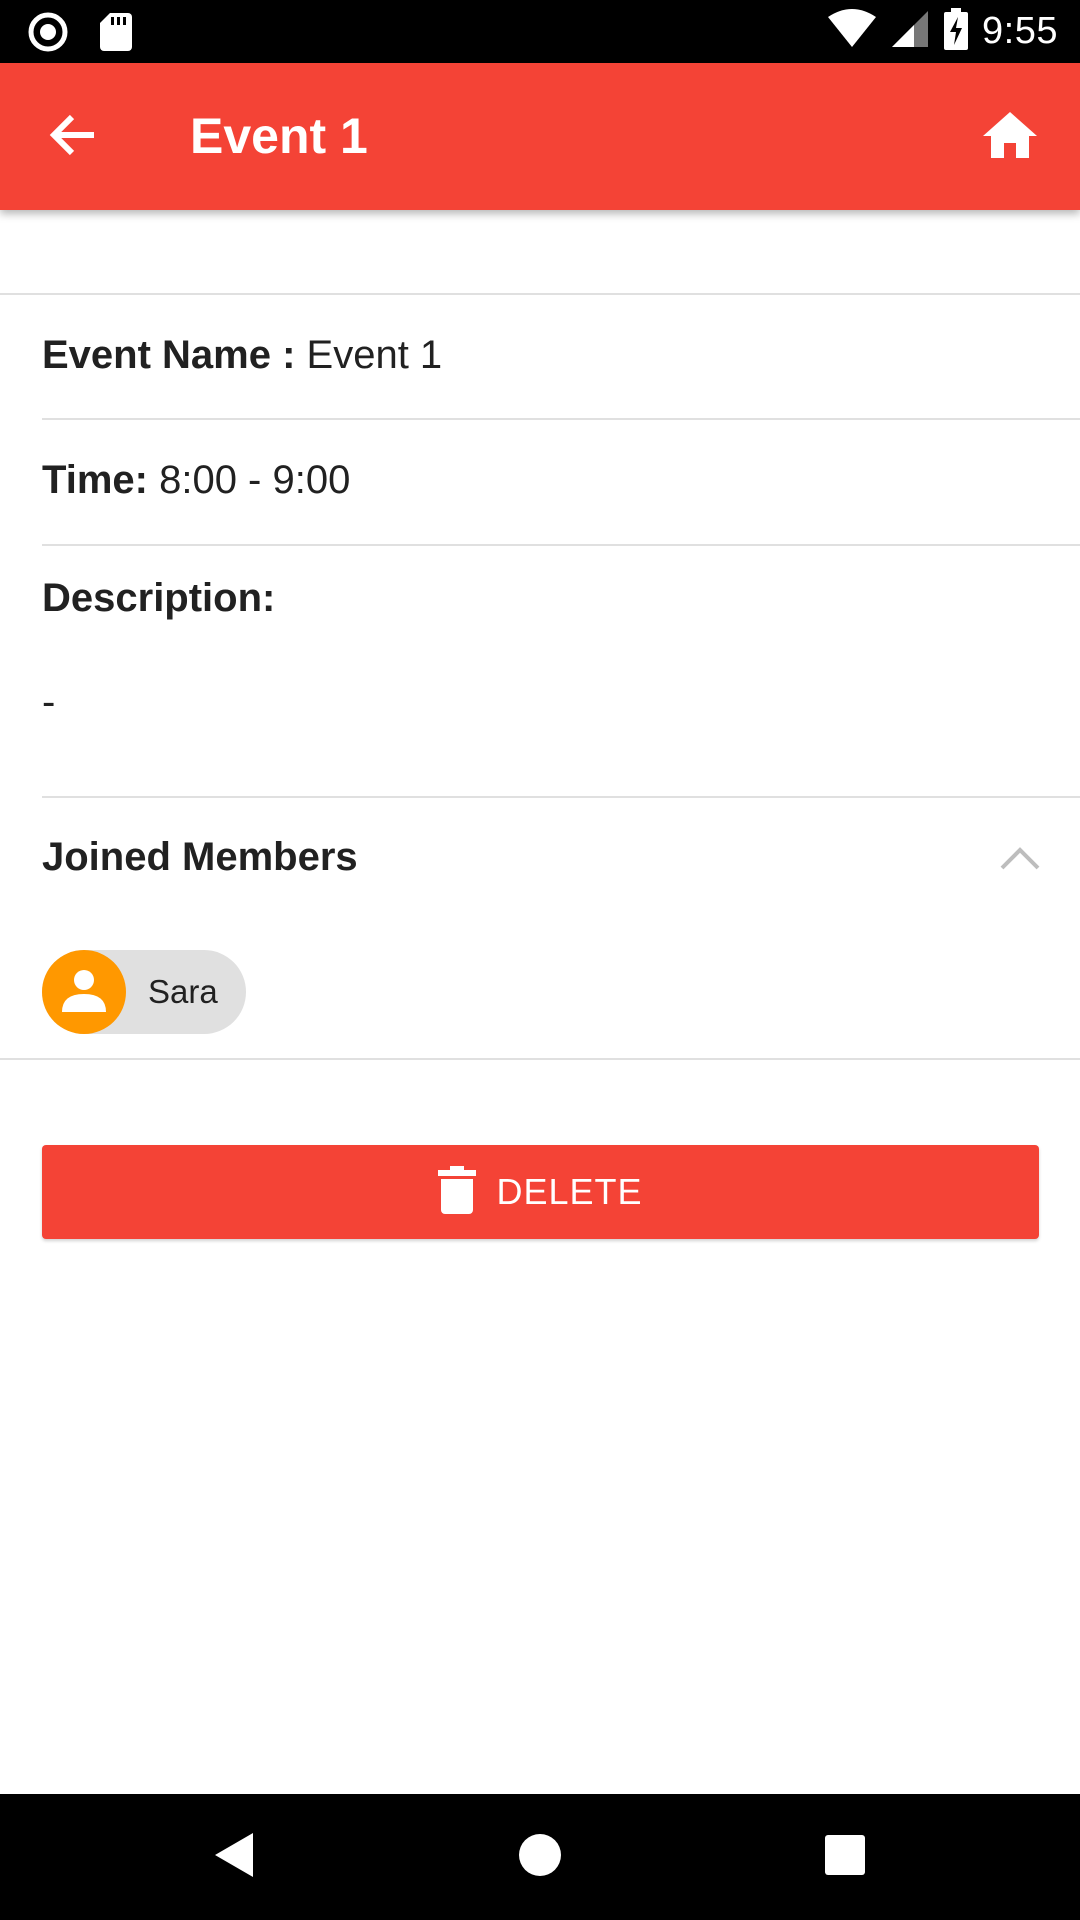 The image size is (1080, 1920). What do you see at coordinates (169, 355) in the screenshot?
I see `event-name-label: Event Name :` at bounding box center [169, 355].